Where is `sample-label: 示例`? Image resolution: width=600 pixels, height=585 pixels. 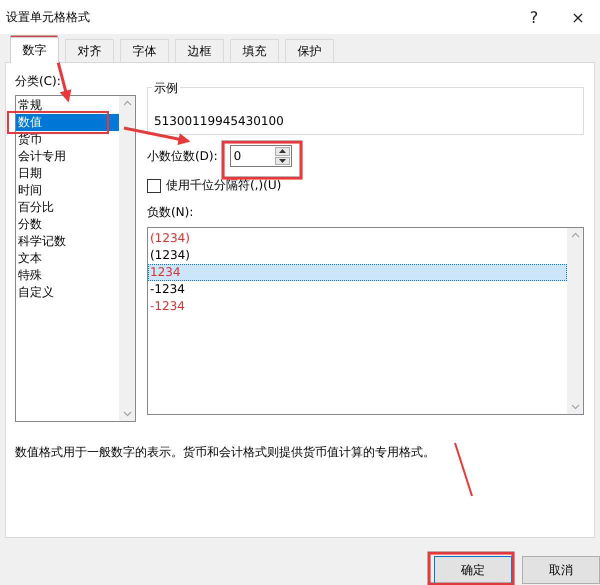
sample-label: 示例 is located at coordinates (166, 88).